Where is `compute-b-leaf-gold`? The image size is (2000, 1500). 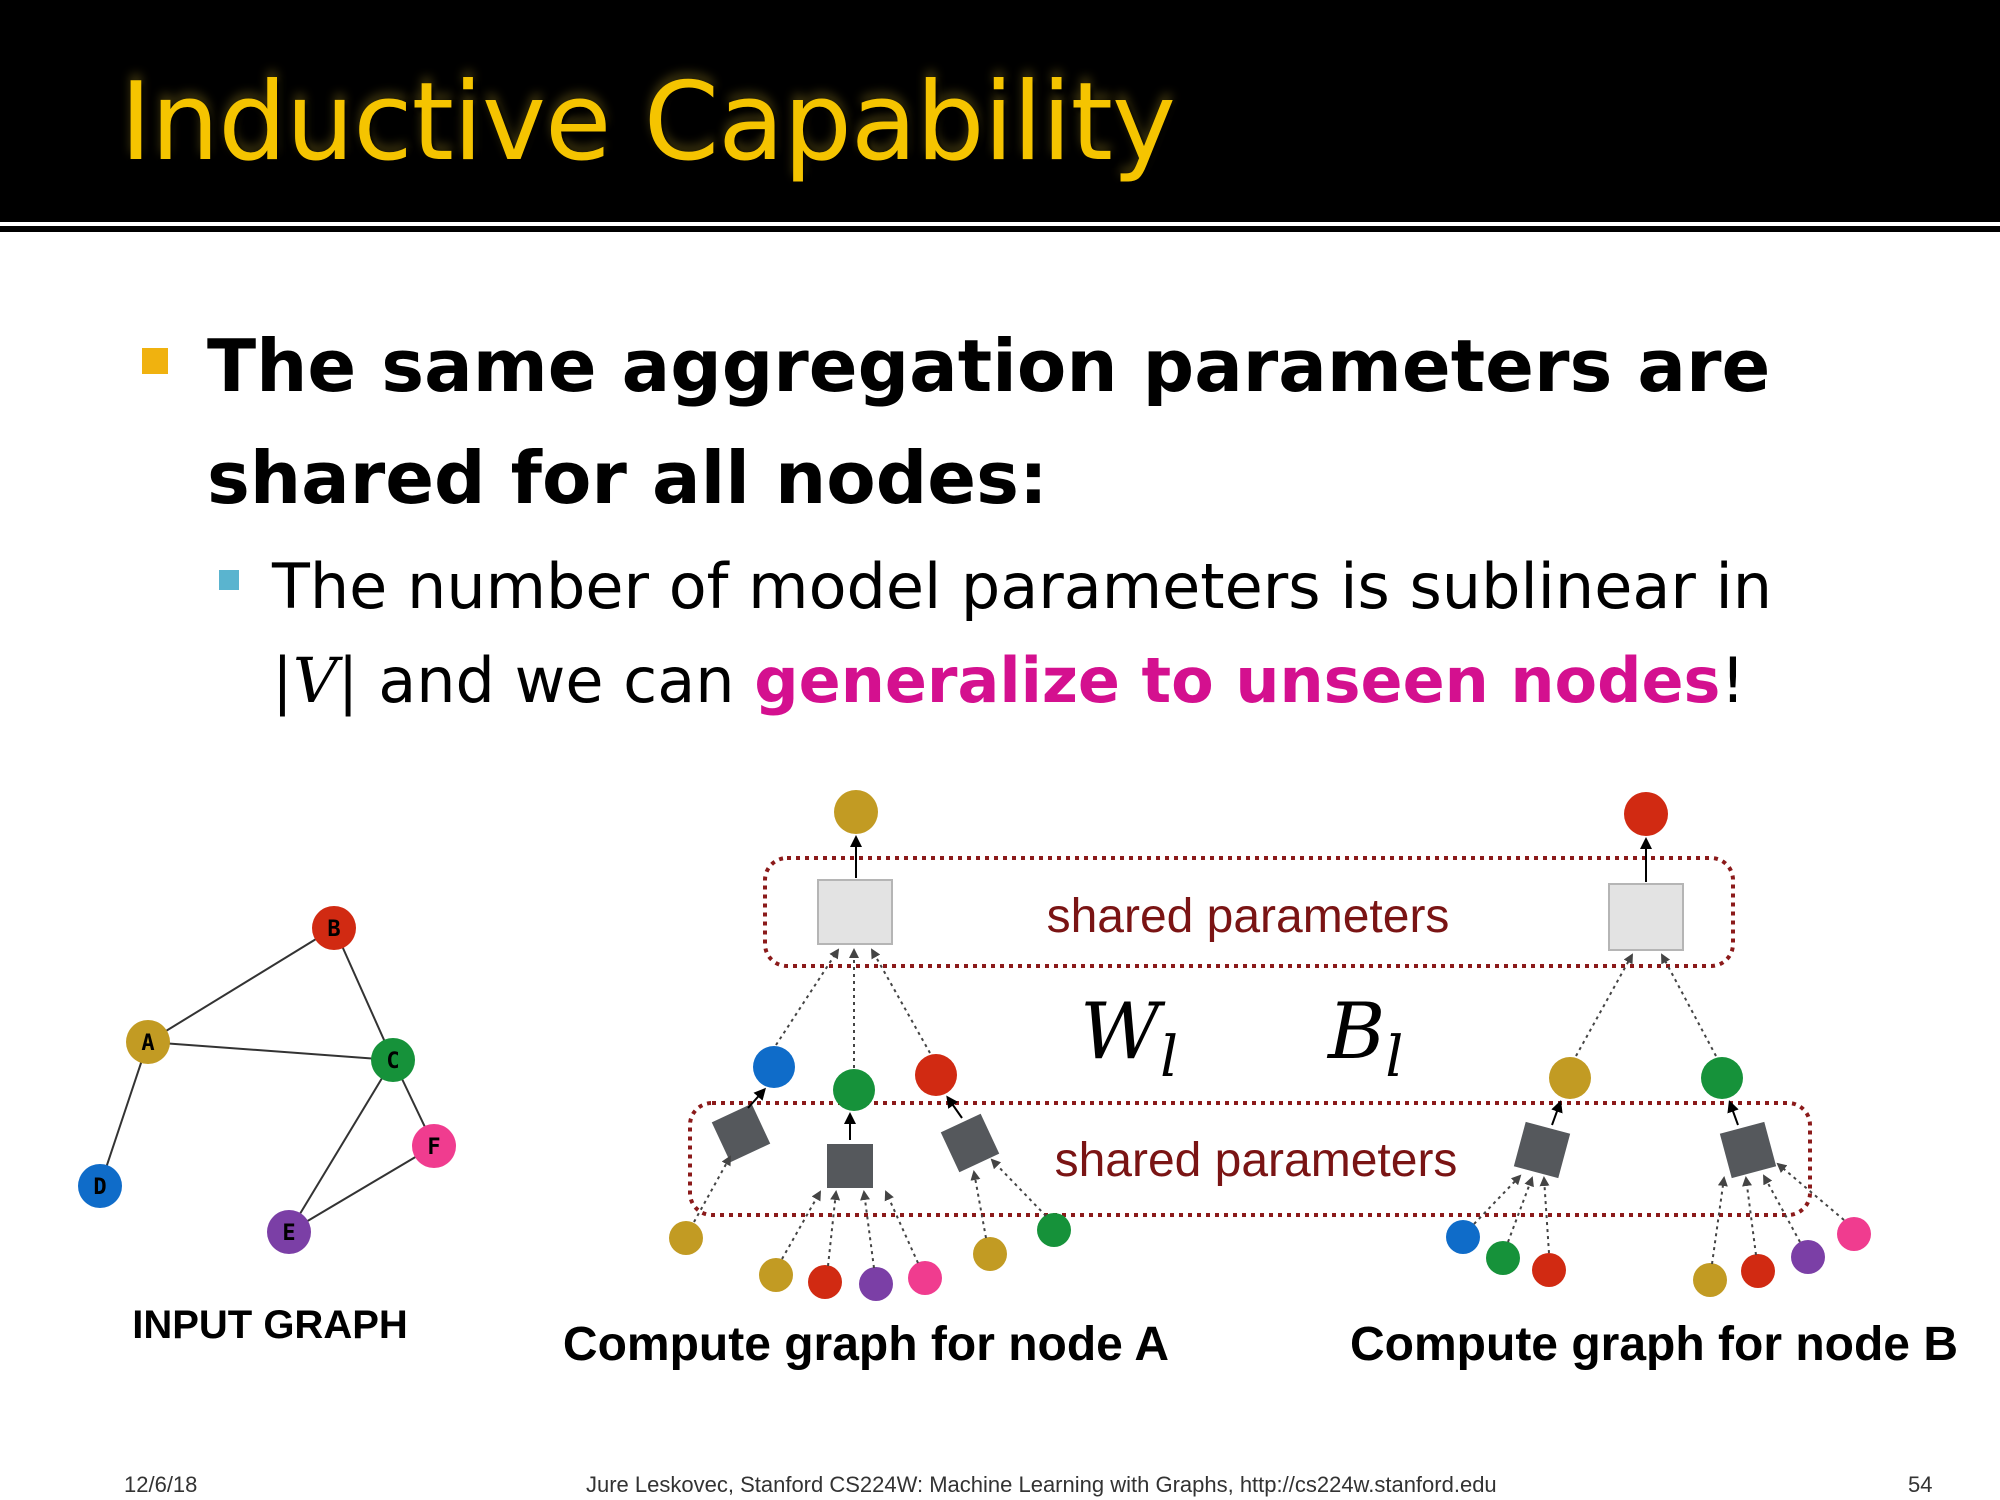 compute-b-leaf-gold is located at coordinates (1710, 1280).